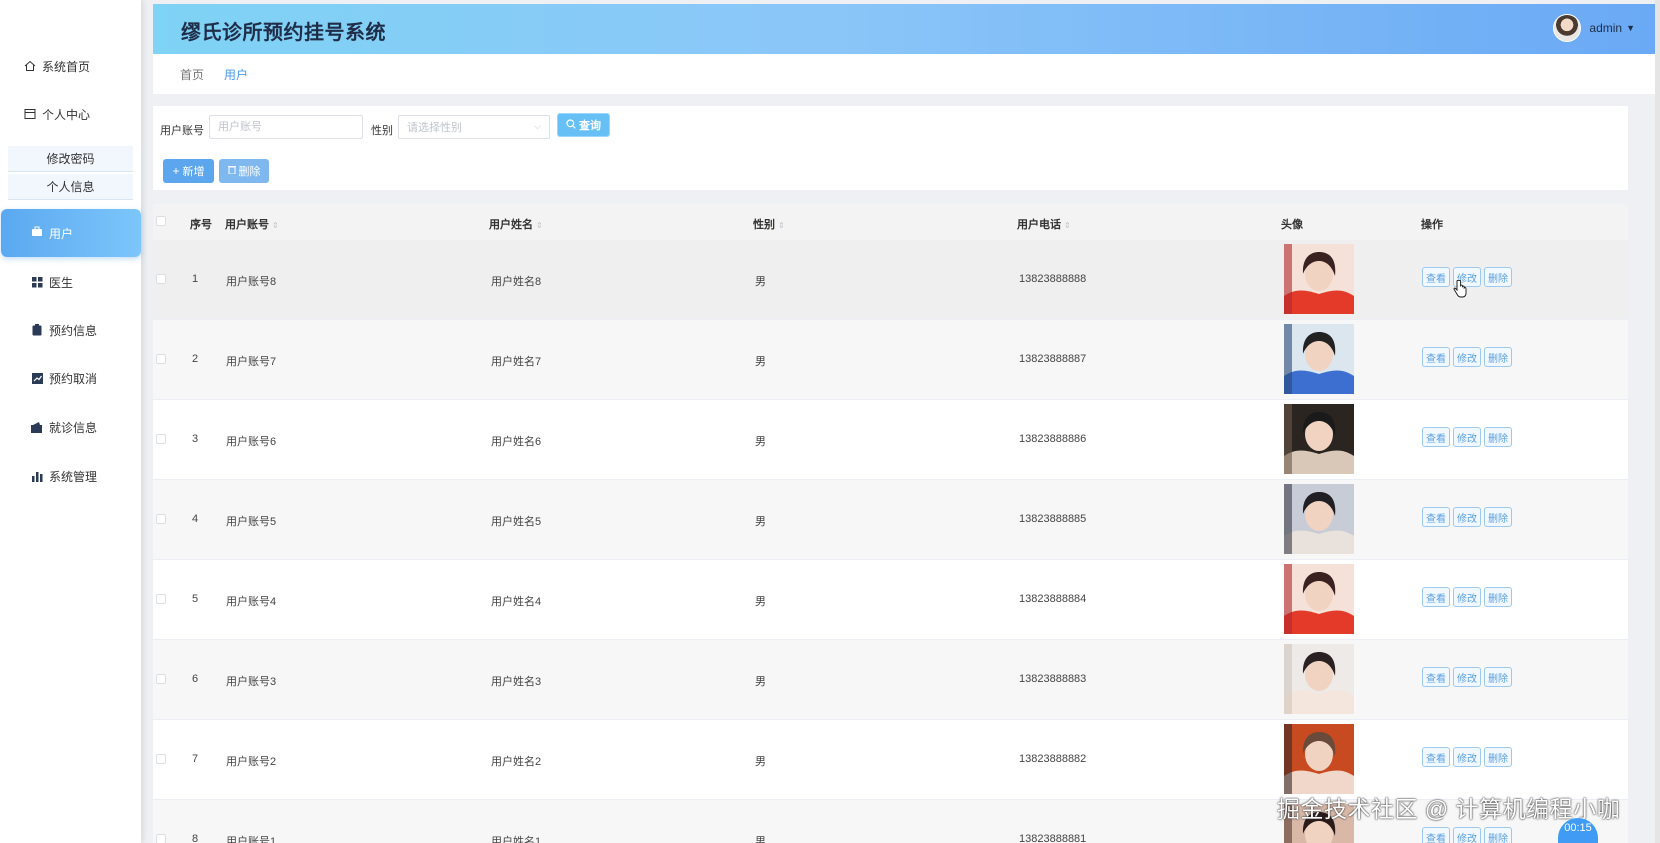 This screenshot has height=843, width=1660. What do you see at coordinates (30, 66) in the screenshot?
I see `home-icon` at bounding box center [30, 66].